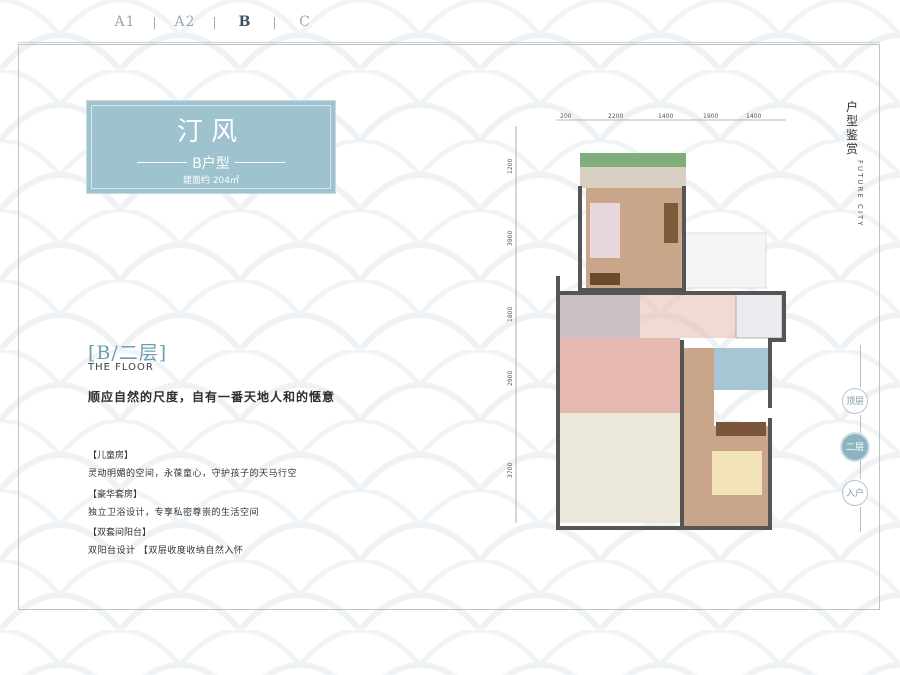 The height and width of the screenshot is (675, 900). Describe the element at coordinates (860, 194) in the screenshot. I see `side-subtitle: FUTURE CITY` at that location.